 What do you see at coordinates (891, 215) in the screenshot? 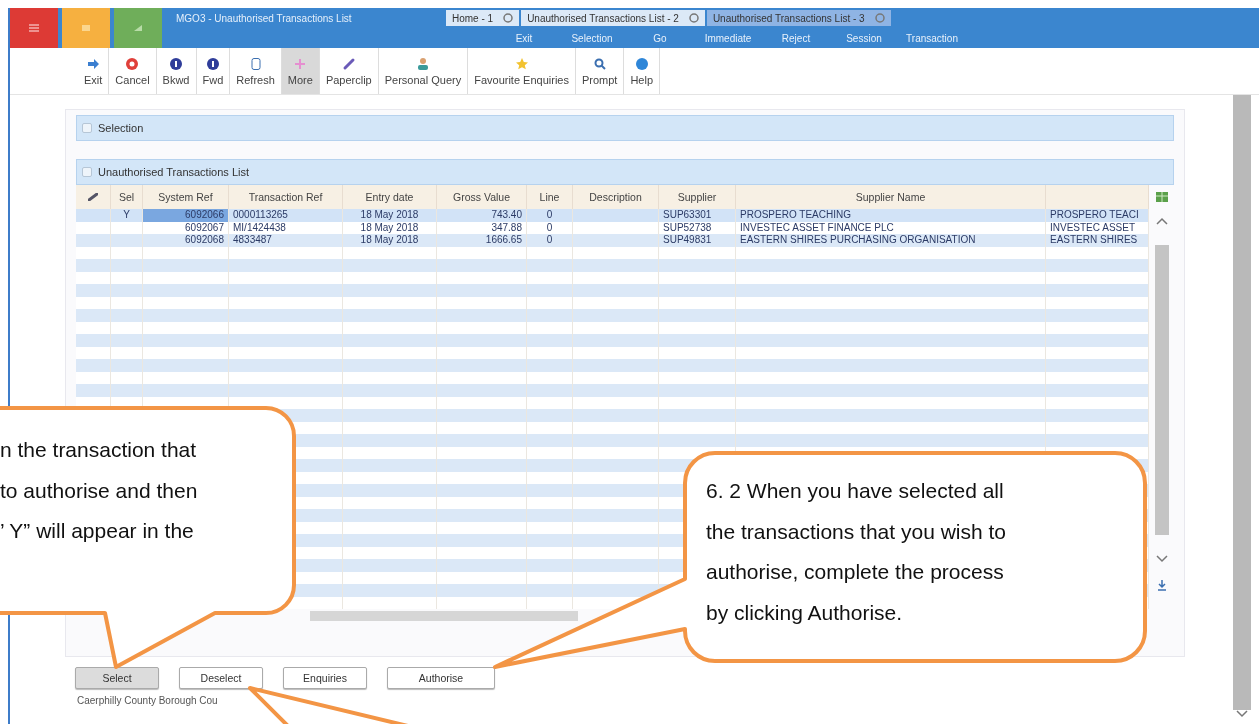
I see `table-cell: PROSPERO TEACHING` at bounding box center [891, 215].